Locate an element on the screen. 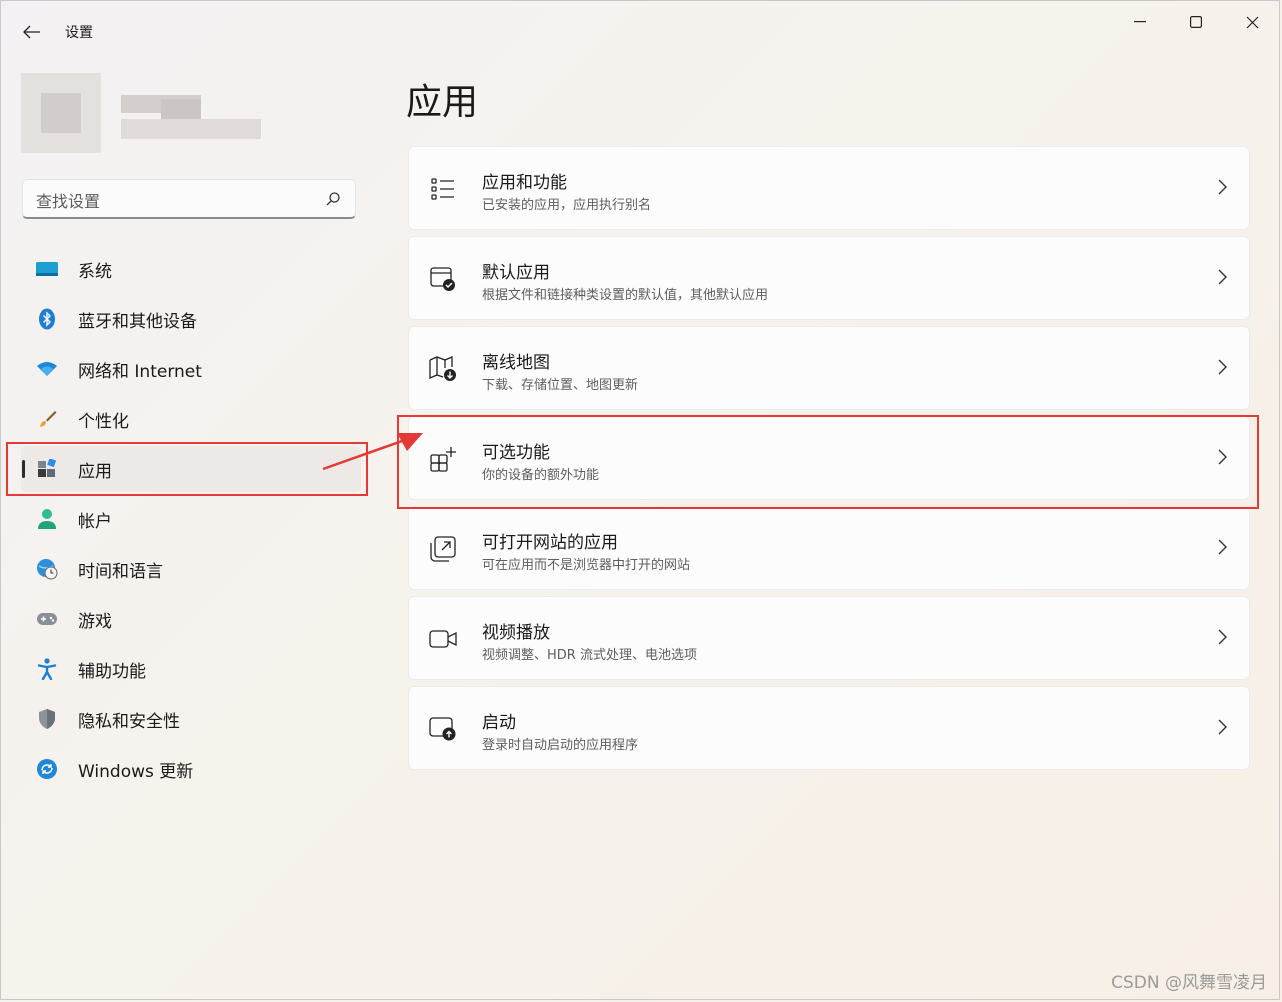 The height and width of the screenshot is (1002, 1282). close-button is located at coordinates (1252, 22).